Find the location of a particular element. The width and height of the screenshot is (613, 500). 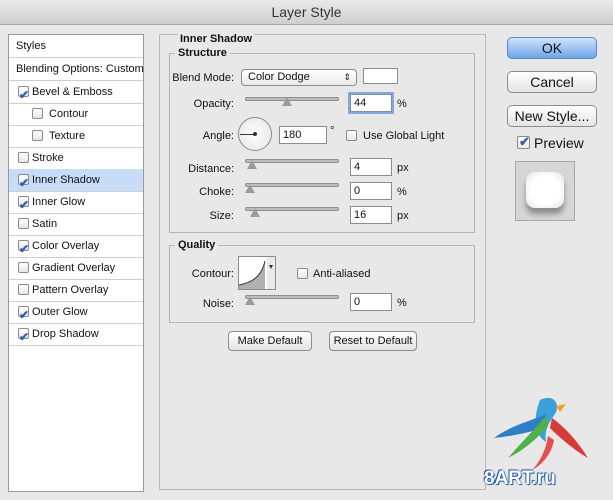

angle-dial-center is located at coordinates (255, 134).